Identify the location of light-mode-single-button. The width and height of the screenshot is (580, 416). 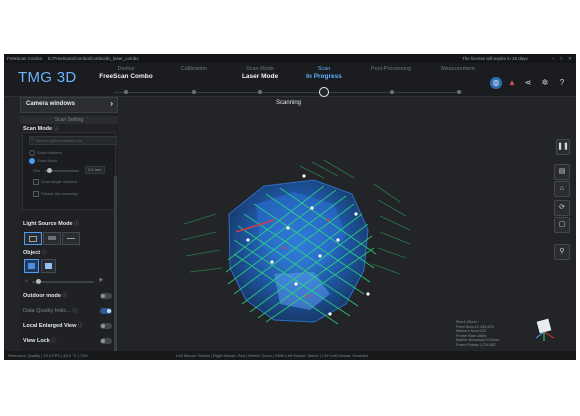
(71, 238).